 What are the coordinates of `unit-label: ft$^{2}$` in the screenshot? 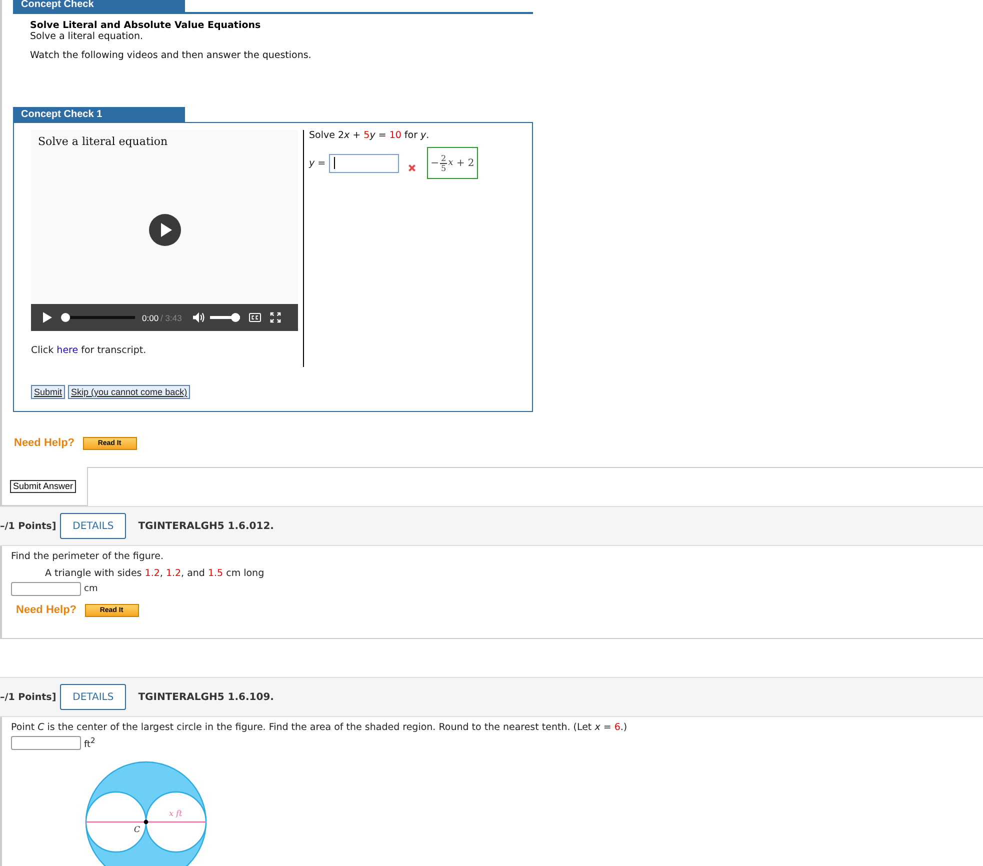 It's located at (90, 743).